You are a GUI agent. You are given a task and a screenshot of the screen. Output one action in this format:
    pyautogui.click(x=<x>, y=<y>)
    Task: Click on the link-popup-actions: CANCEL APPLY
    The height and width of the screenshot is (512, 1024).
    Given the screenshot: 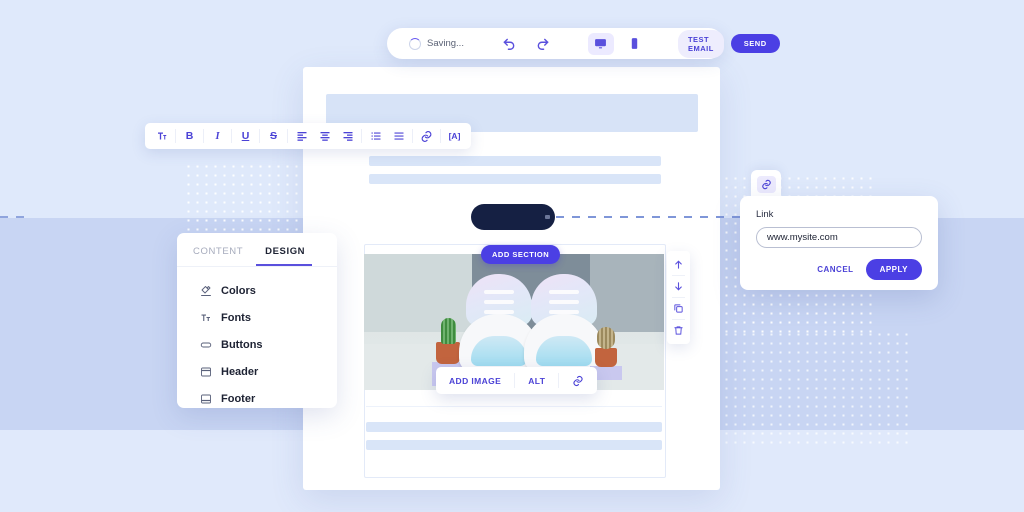 What is the action you would take?
    pyautogui.click(x=839, y=269)
    